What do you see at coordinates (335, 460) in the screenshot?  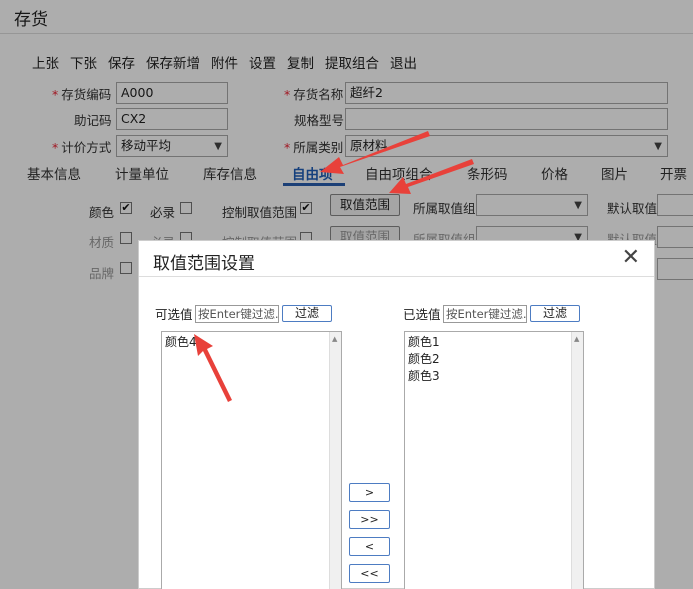 I see `available-scrollbar: ▲` at bounding box center [335, 460].